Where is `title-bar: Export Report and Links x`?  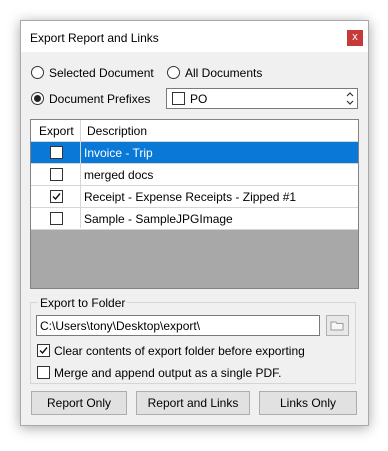 title-bar: Export Report and Links x is located at coordinates (194, 36).